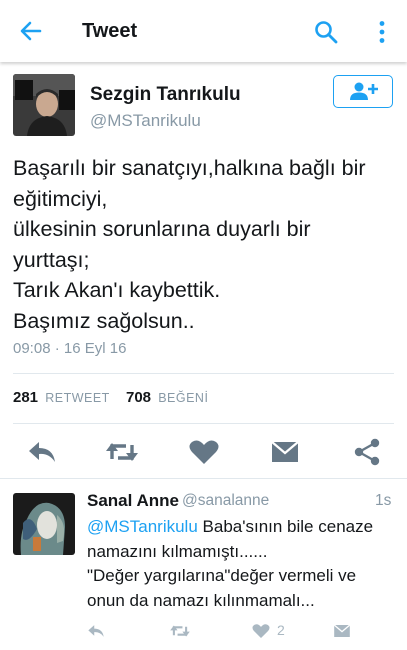 This screenshot has height=650, width=407. What do you see at coordinates (104, 320) in the screenshot?
I see `tweet-text-line: Başımız sağolsun..` at bounding box center [104, 320].